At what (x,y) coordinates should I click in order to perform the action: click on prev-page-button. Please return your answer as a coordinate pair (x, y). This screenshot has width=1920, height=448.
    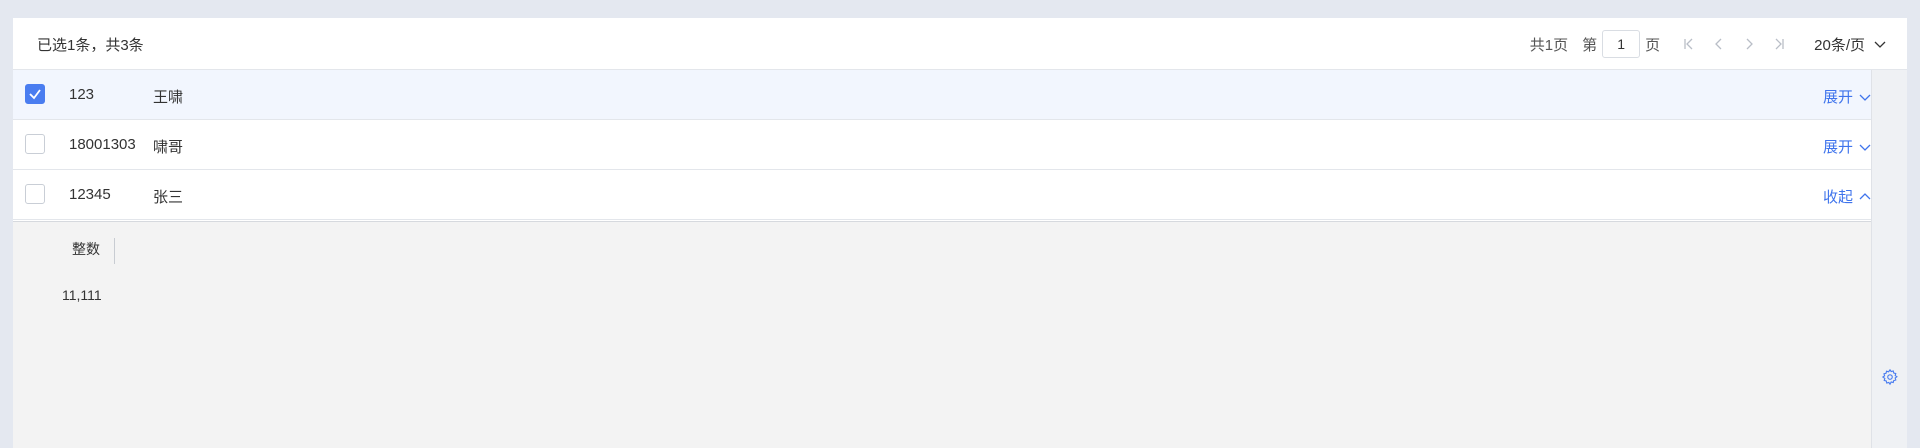
    Looking at the image, I should click on (1719, 44).